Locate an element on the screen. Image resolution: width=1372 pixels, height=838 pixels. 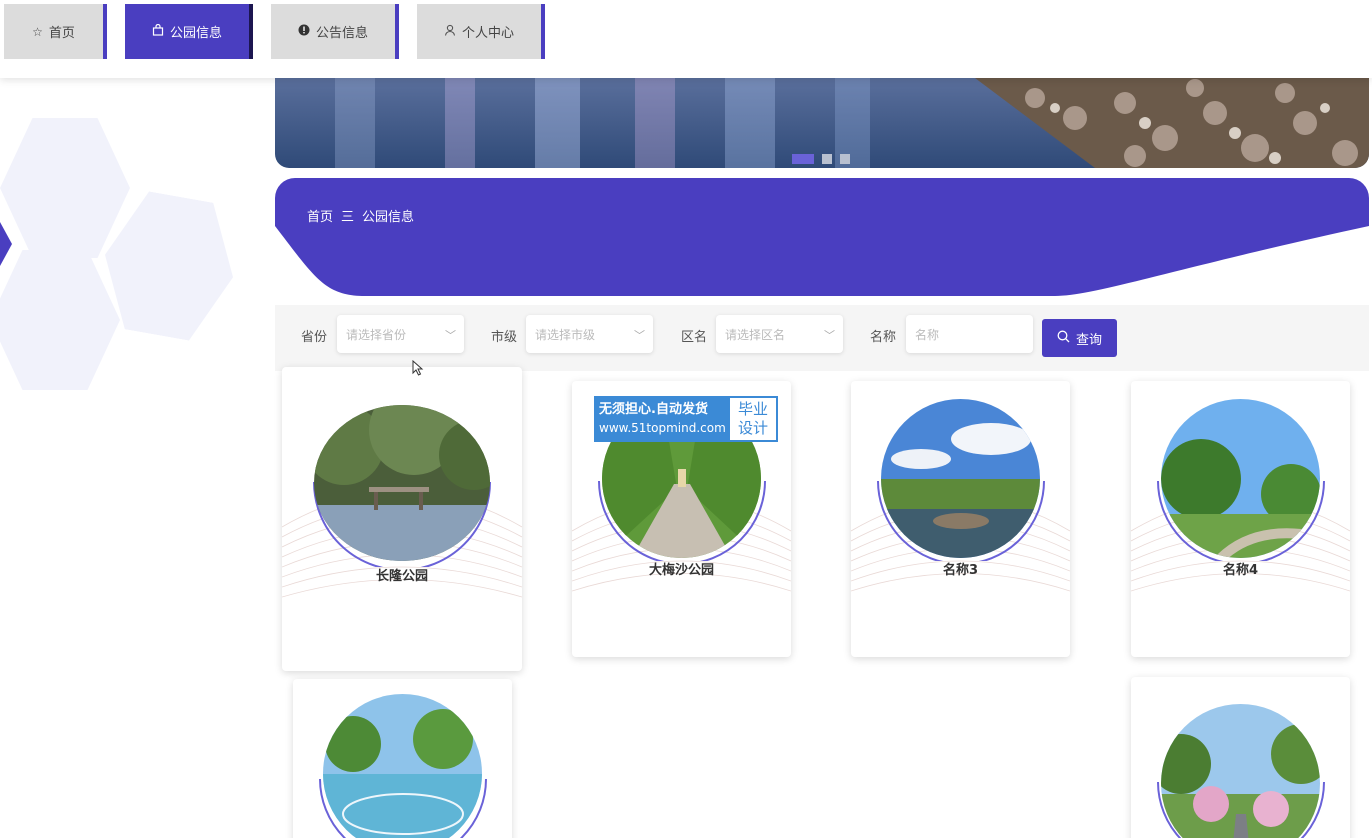
nav-park-info: 公园信息 is located at coordinates (189, 31).